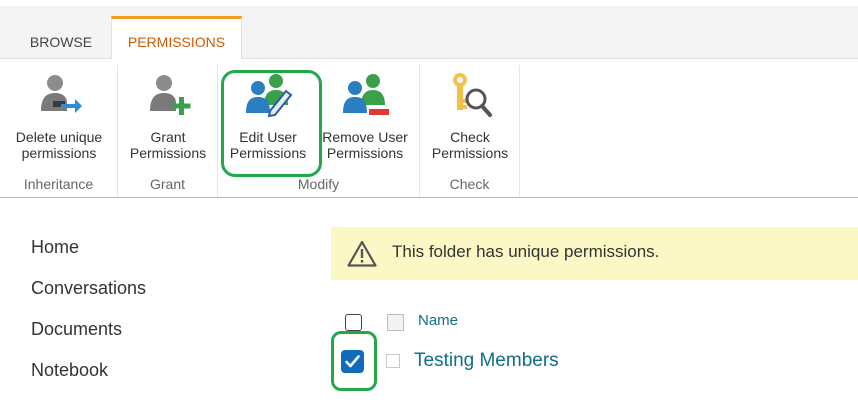 Image resolution: width=858 pixels, height=417 pixels. What do you see at coordinates (318, 184) in the screenshot?
I see `group-label-modify: Modify` at bounding box center [318, 184].